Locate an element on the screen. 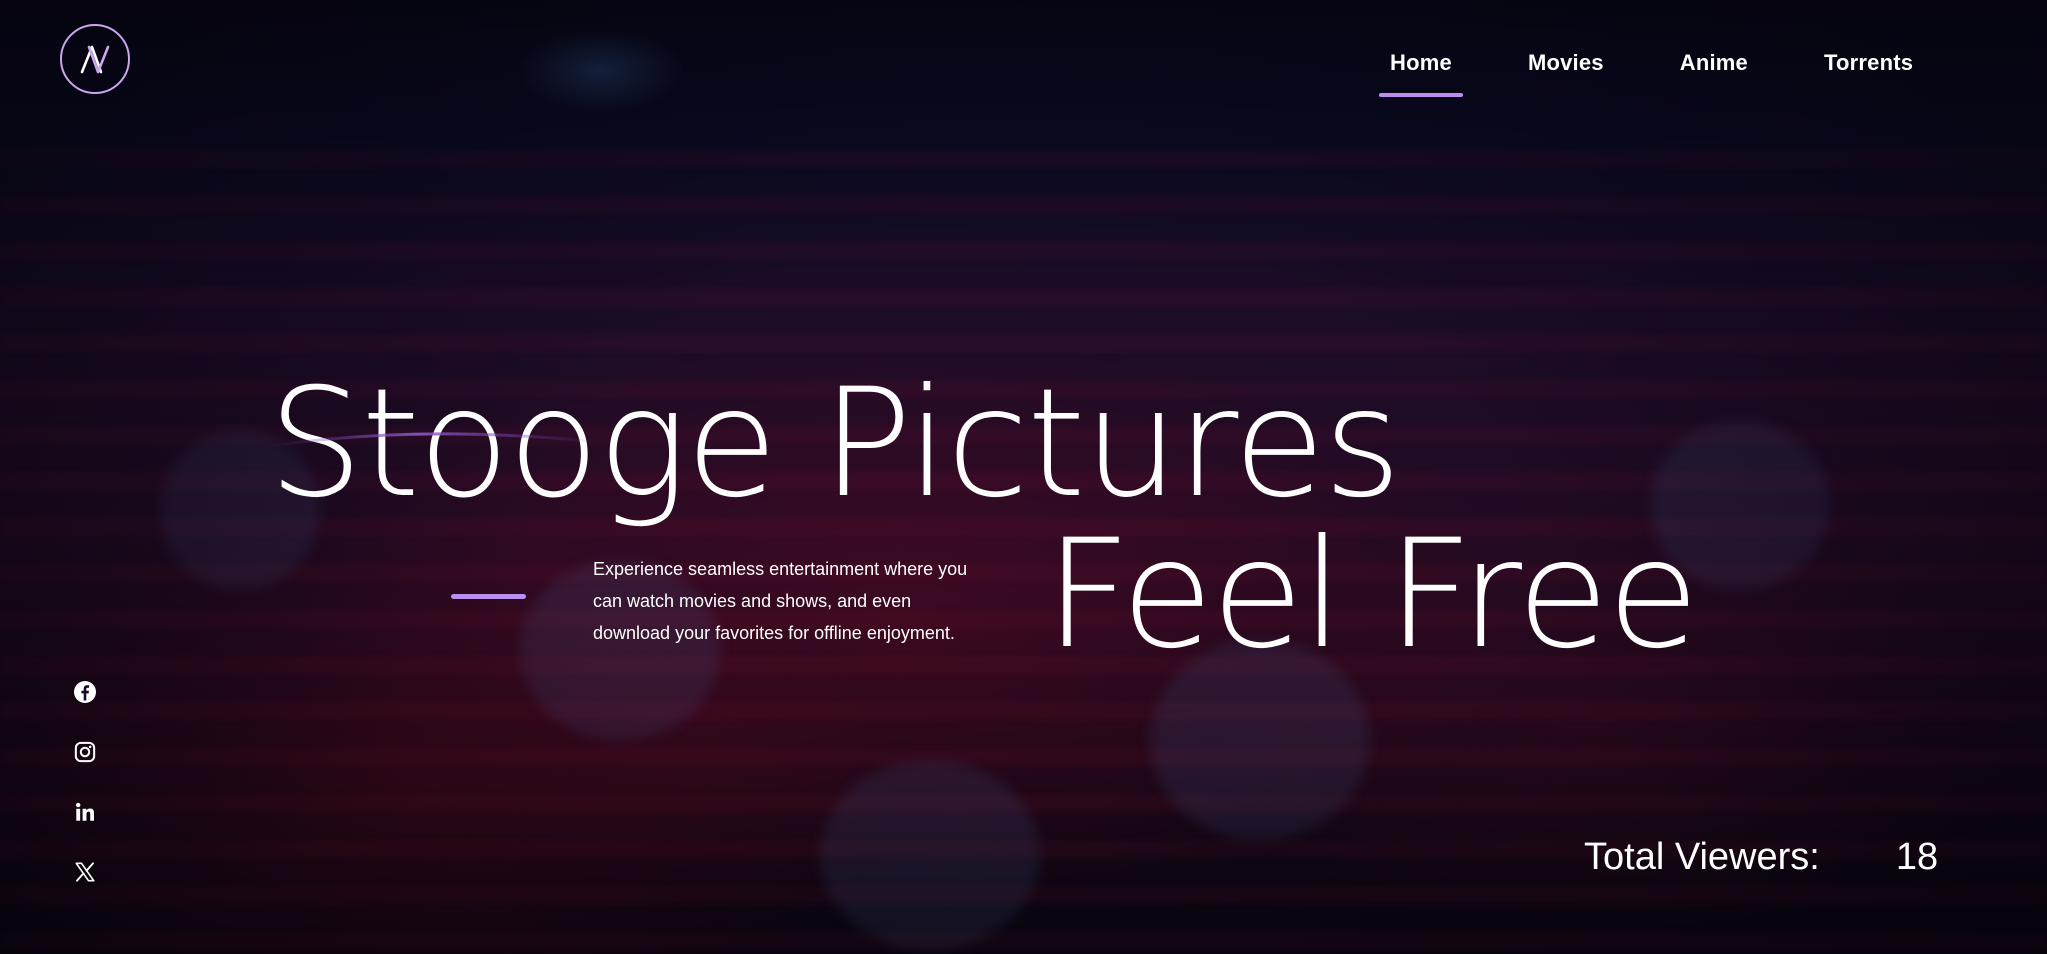 The width and height of the screenshot is (2047, 954). nav-item-movies: Movies is located at coordinates (1566, 63).